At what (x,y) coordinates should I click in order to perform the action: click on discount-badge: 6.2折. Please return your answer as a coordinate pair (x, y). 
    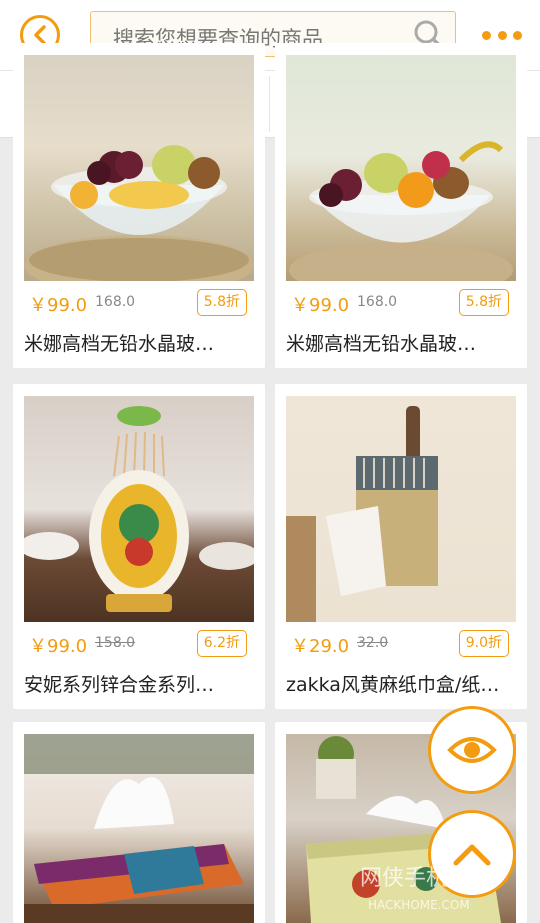
    Looking at the image, I should click on (221, 643).